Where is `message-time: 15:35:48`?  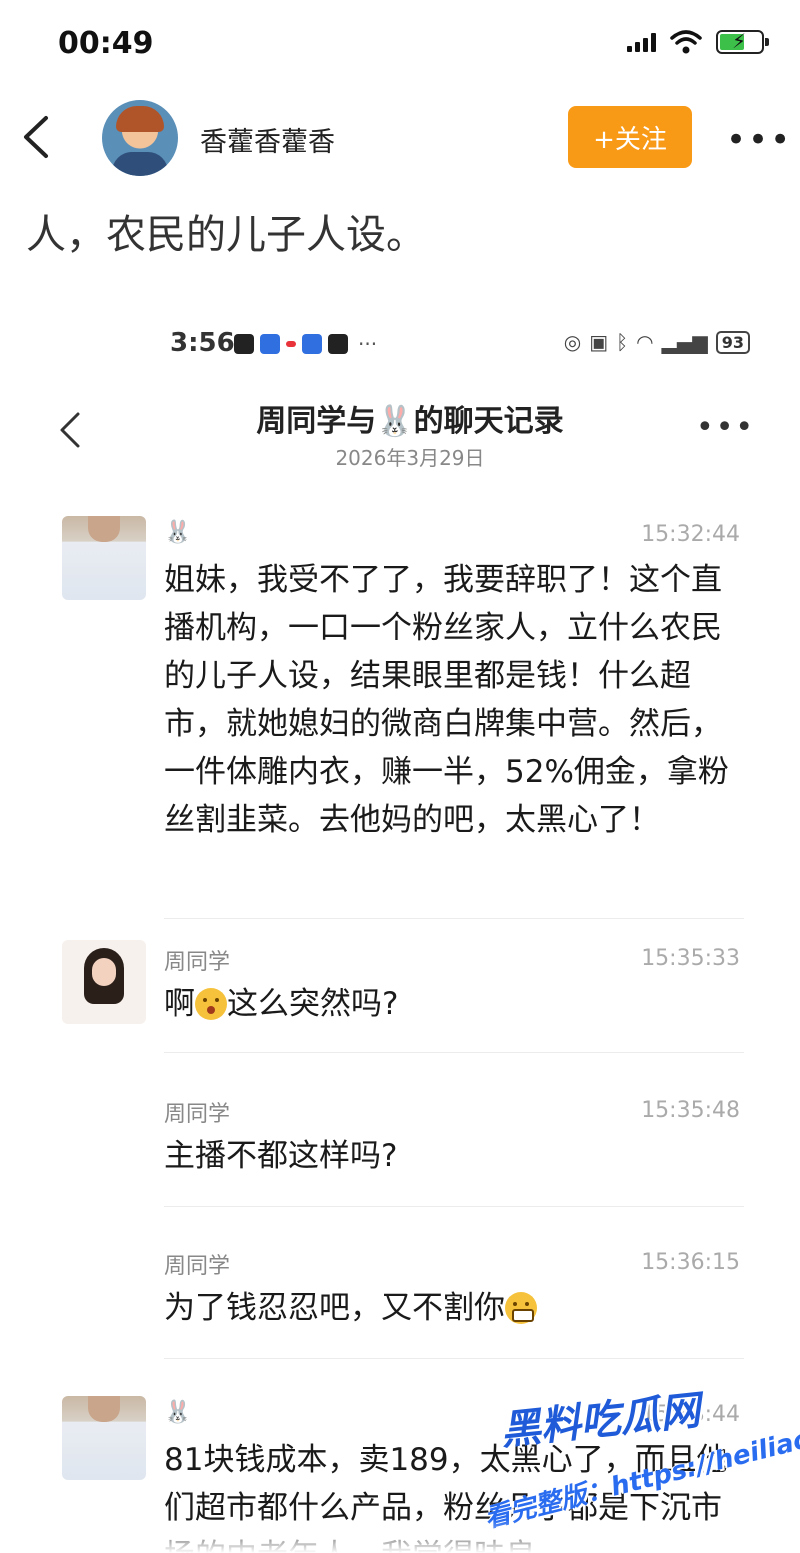 message-time: 15:35:48 is located at coordinates (690, 1110).